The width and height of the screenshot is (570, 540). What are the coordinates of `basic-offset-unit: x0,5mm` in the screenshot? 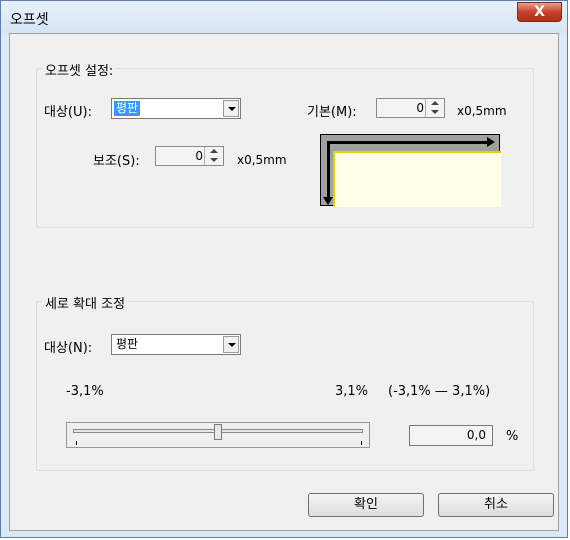 It's located at (482, 111).